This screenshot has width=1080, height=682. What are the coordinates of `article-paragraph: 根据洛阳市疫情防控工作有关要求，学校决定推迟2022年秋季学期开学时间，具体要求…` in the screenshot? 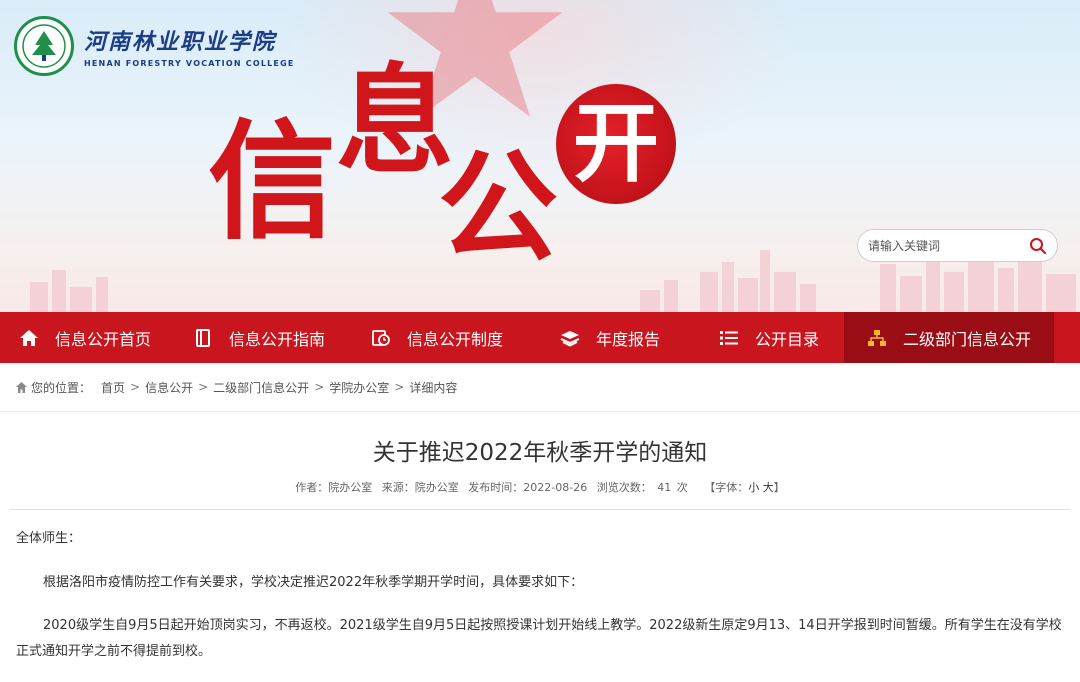 It's located at (313, 582).